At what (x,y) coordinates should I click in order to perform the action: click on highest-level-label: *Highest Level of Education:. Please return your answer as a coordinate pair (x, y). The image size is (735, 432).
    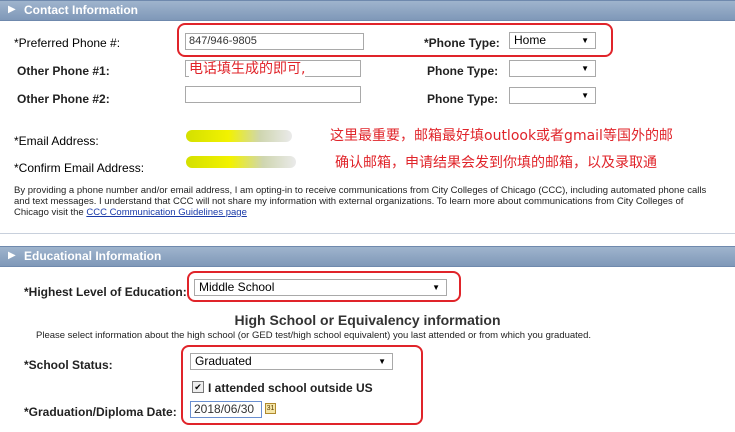
    Looking at the image, I should click on (105, 292).